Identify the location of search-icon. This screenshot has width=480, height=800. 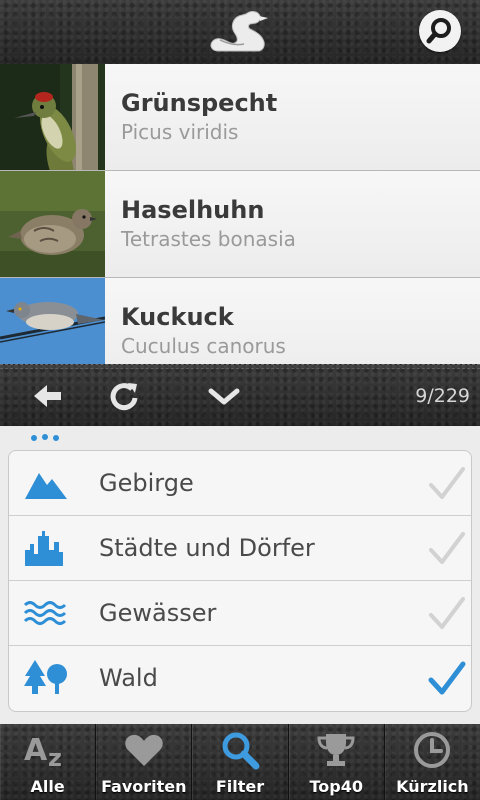
(438, 31).